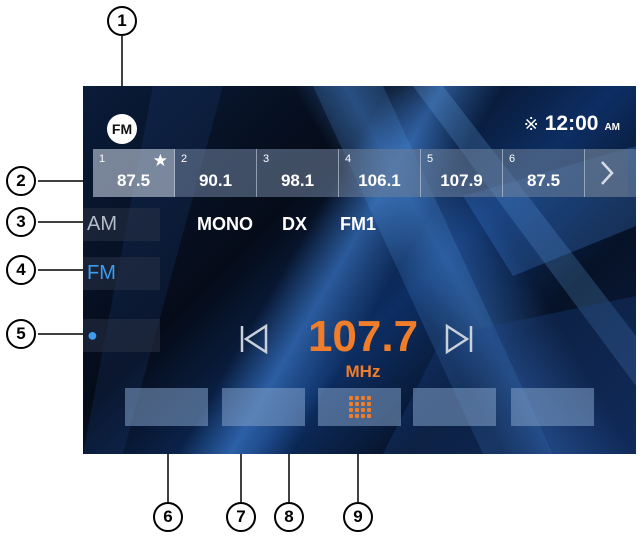  I want to click on preset-frequency: 90.1, so click(215, 180).